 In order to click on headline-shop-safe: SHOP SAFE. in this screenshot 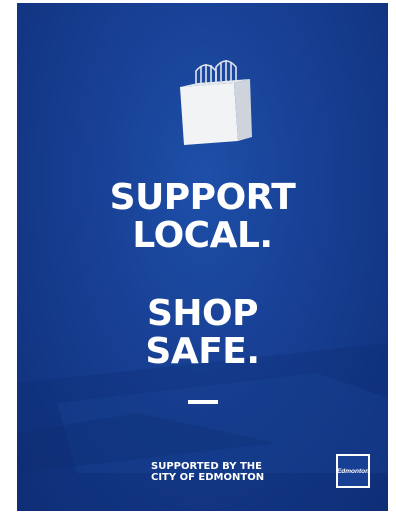, I will do `click(202, 333)`.